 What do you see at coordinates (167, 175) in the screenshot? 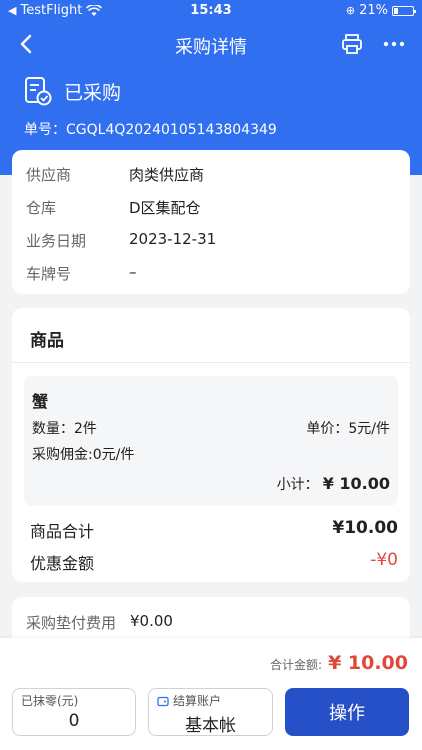
I see `info-value: 肉类供应商` at bounding box center [167, 175].